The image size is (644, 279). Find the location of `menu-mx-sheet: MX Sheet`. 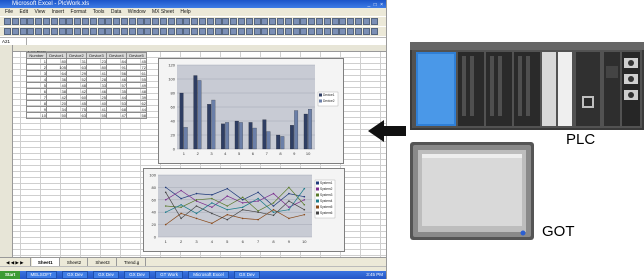

menu-mx-sheet: MX Sheet is located at coordinates (163, 12).